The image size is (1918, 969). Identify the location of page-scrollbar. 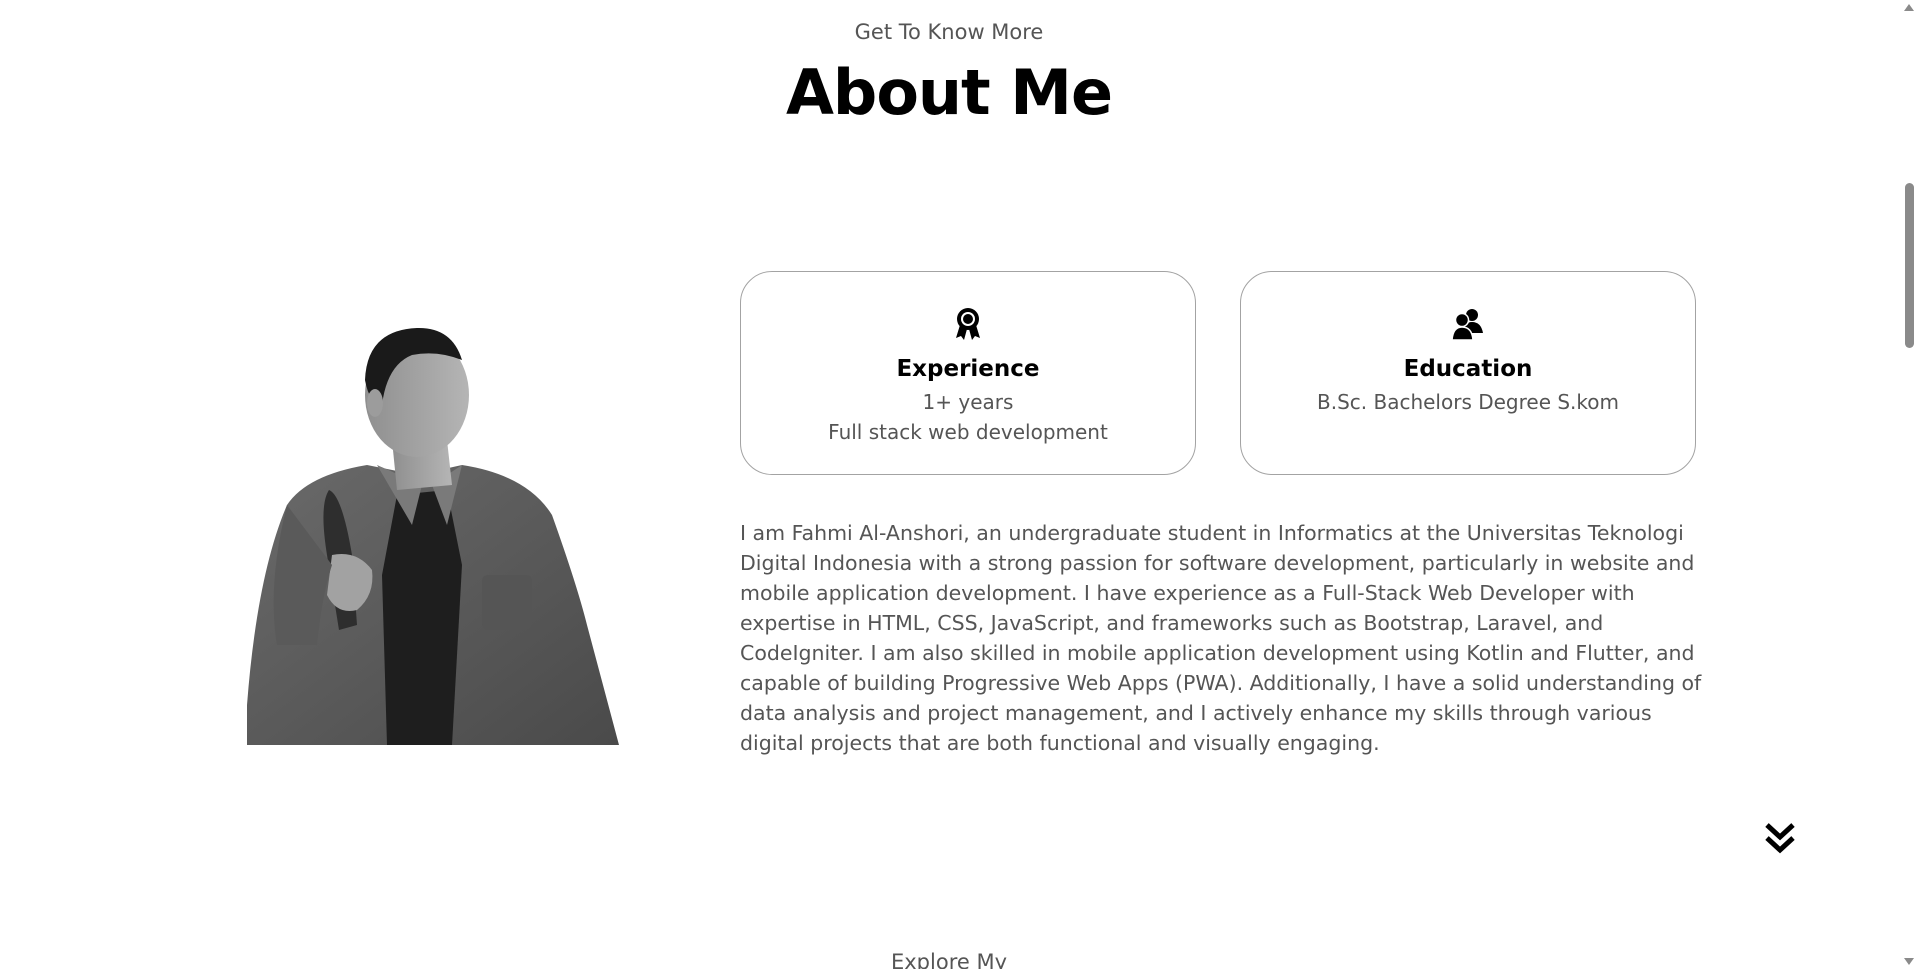
(1909, 484).